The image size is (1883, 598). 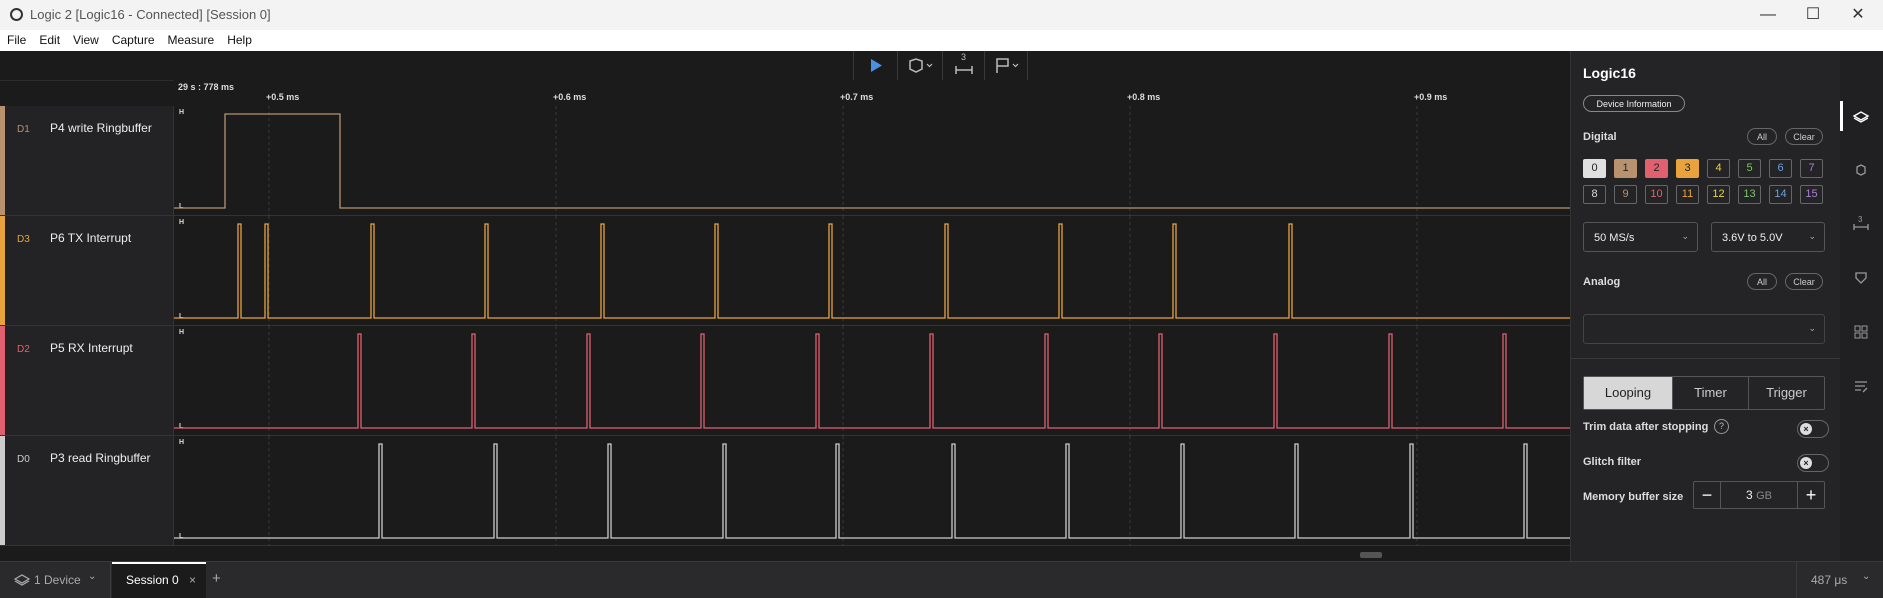 I want to click on hexagon-icon, so click(x=921, y=65).